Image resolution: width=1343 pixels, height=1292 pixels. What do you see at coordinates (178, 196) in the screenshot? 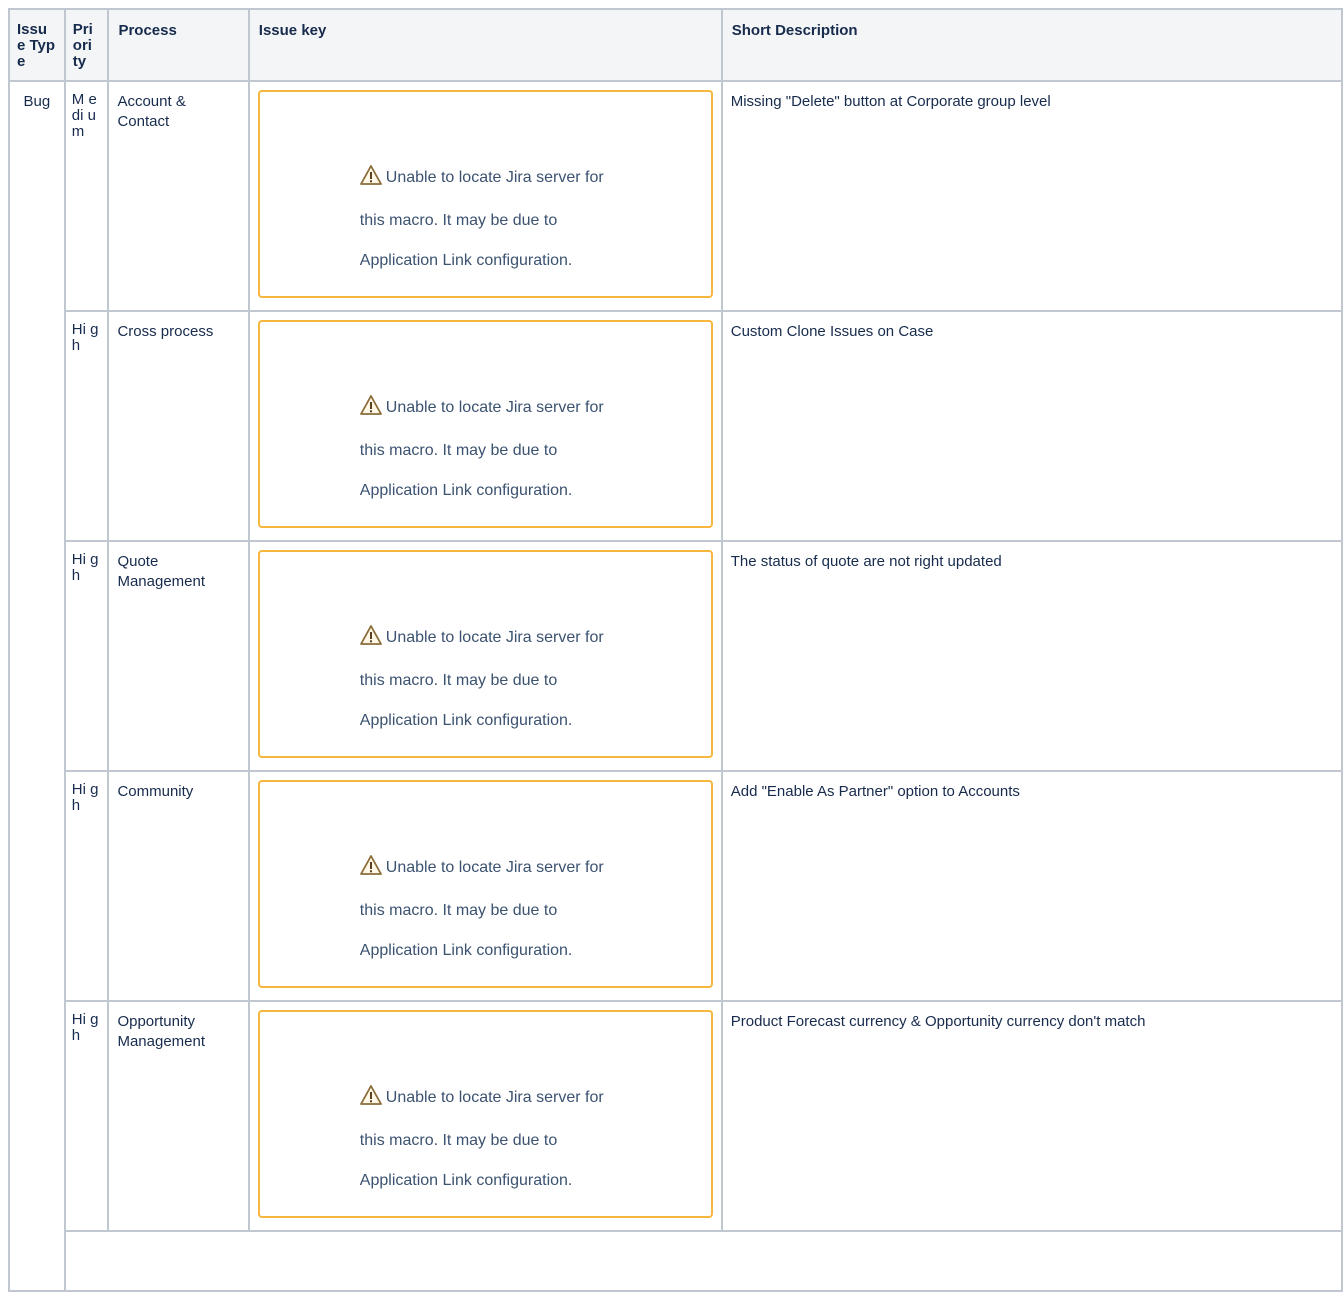
I see `process-cell: Account & Contact` at bounding box center [178, 196].